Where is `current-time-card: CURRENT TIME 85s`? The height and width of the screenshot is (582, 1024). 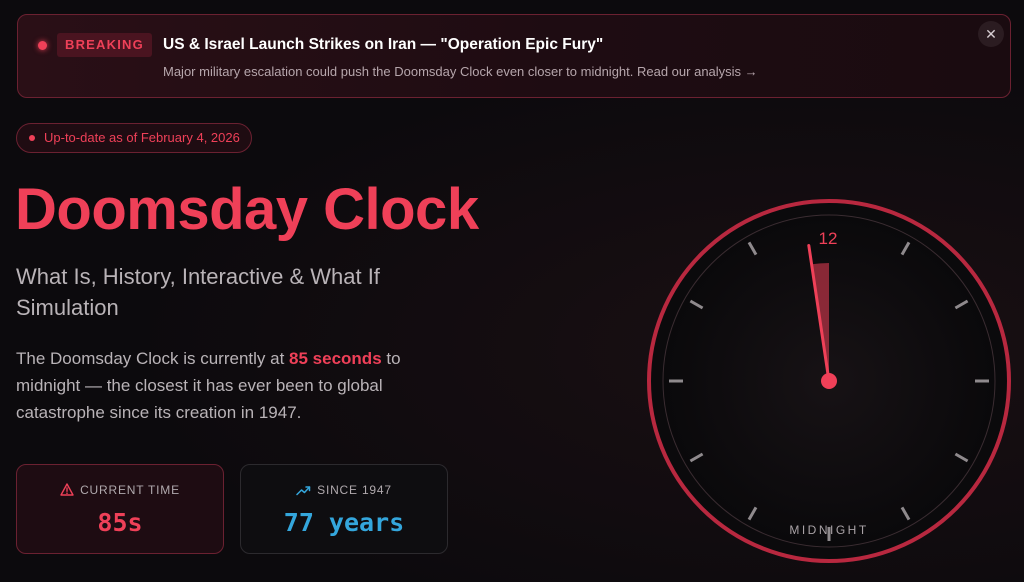 current-time-card: CURRENT TIME 85s is located at coordinates (120, 509).